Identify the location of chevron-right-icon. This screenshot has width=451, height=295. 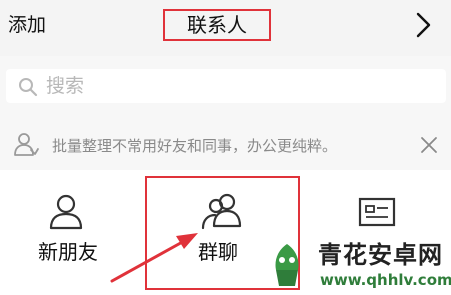
(423, 25).